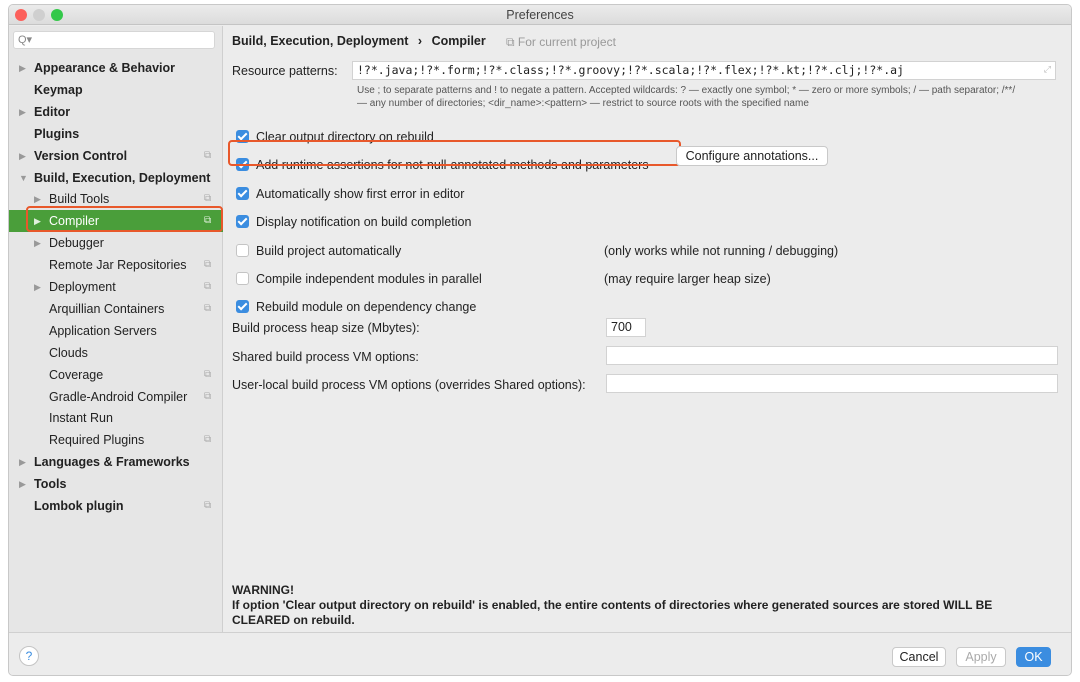 The image size is (1080, 682). What do you see at coordinates (68, 352) in the screenshot?
I see `sidebar-item-label: Clouds` at bounding box center [68, 352].